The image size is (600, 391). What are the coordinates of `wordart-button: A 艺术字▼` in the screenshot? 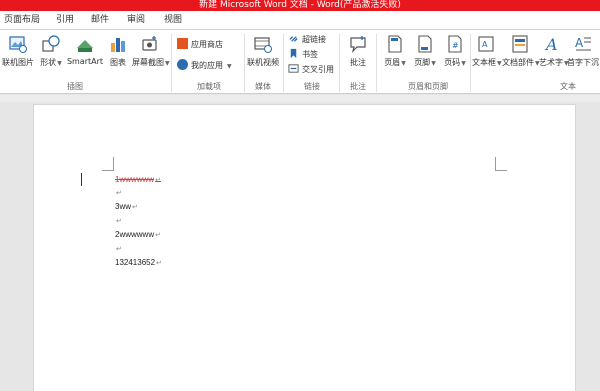 It's located at (554, 51).